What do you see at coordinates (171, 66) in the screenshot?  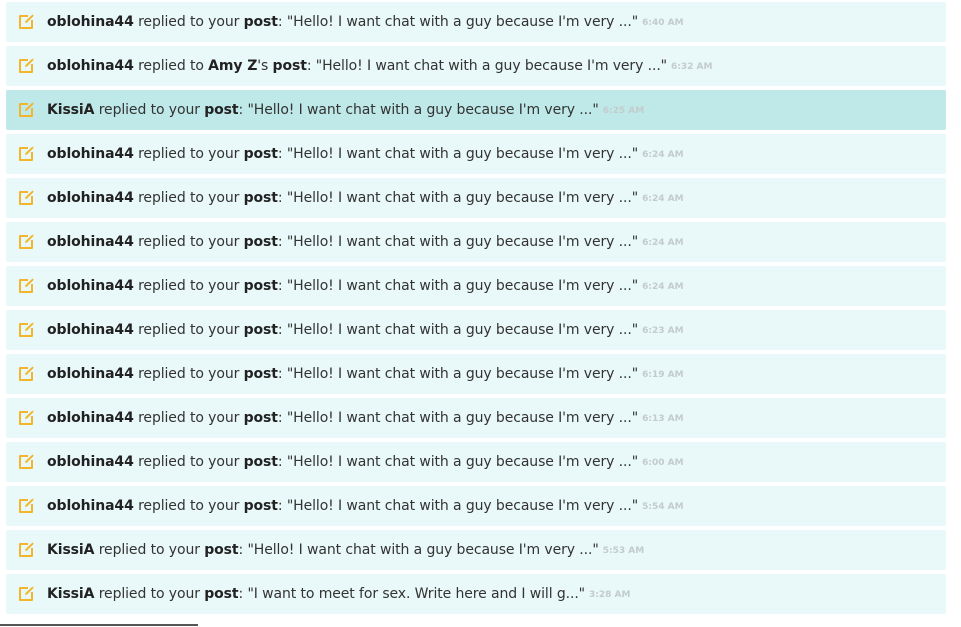 I see `notification-action: replied to` at bounding box center [171, 66].